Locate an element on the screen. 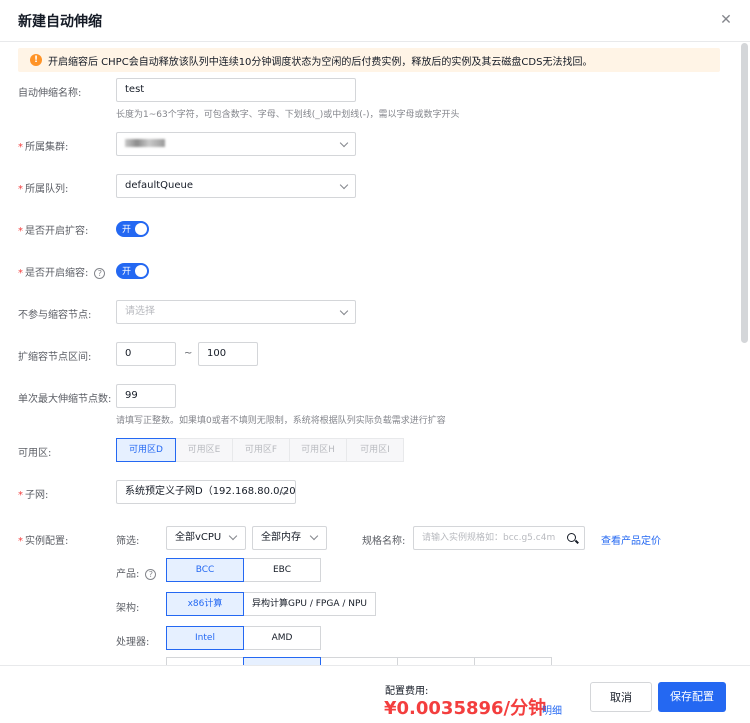 The height and width of the screenshot is (723, 750). max-step-hint: 请填写正整数。如果填0或者不填则无限制，系统将根据队列实际负载需求进行扩容 is located at coordinates (281, 421).